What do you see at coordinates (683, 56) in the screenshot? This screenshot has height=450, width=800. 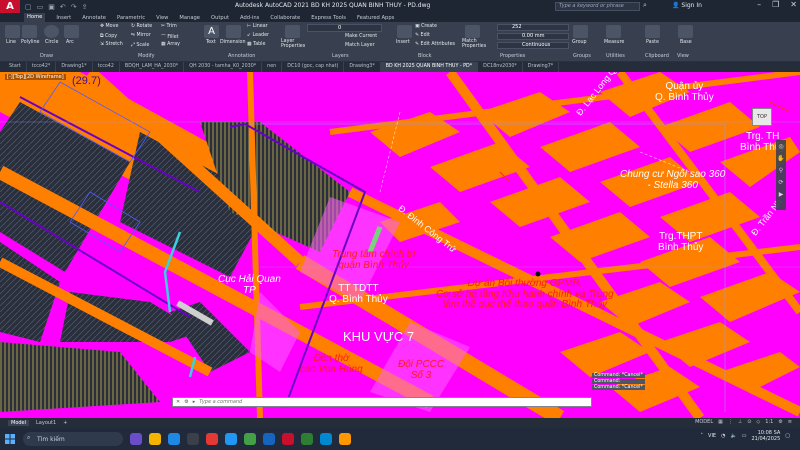 I see `panel-title-view: View` at bounding box center [683, 56].